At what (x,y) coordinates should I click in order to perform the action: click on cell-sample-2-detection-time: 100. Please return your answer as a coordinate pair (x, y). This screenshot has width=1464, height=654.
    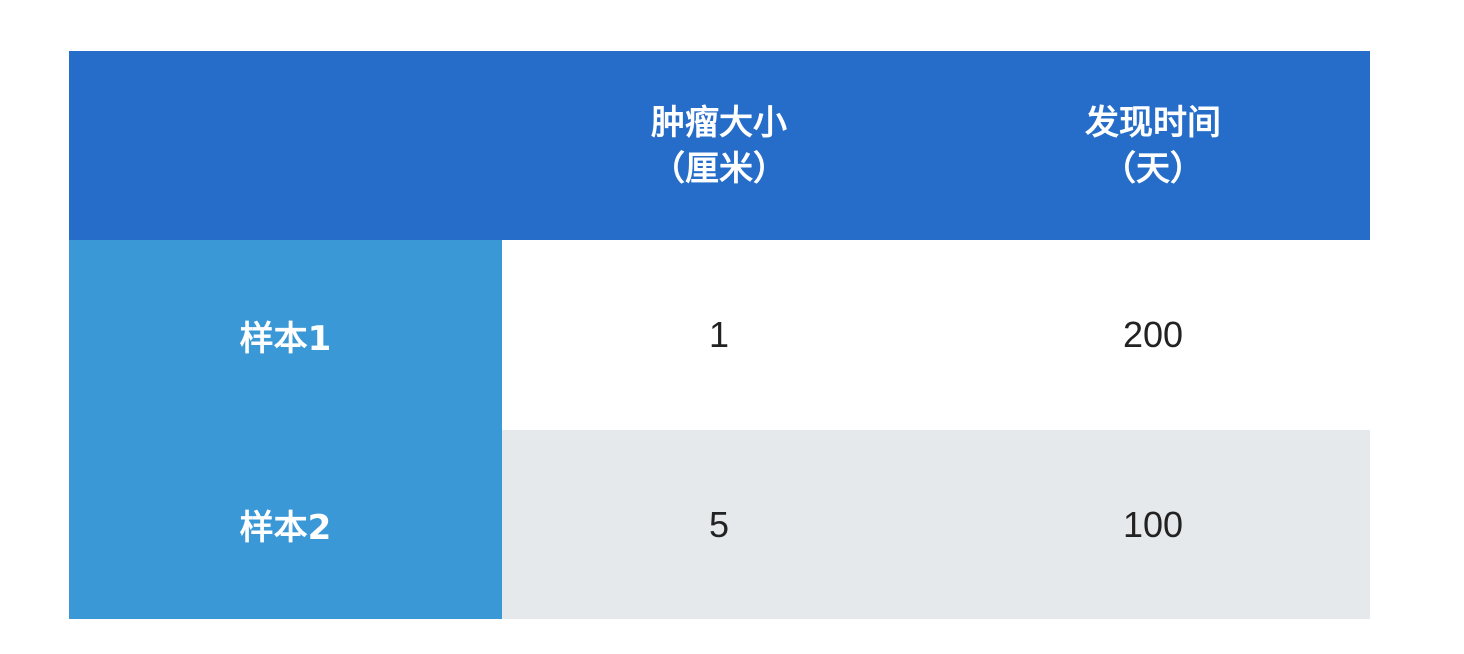
    Looking at the image, I should click on (1153, 524).